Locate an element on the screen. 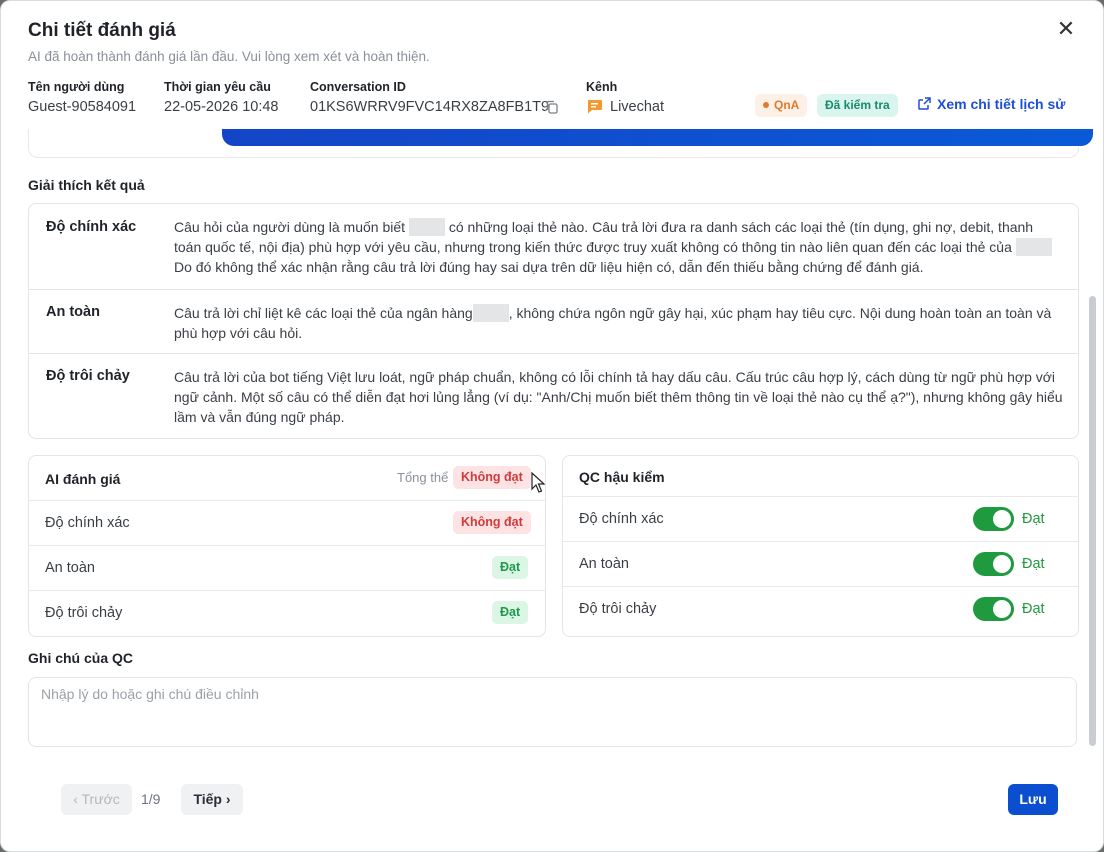  time-value: 22-05-2026 10:48 is located at coordinates (221, 107).